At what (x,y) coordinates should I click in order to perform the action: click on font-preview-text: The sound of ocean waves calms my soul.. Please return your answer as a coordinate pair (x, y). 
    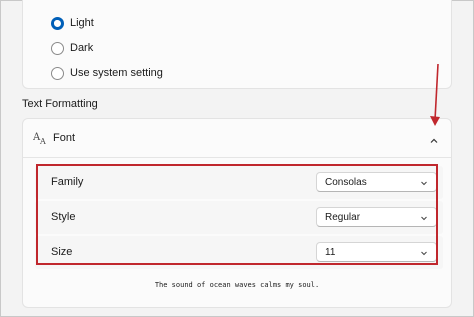
    Looking at the image, I should click on (237, 285).